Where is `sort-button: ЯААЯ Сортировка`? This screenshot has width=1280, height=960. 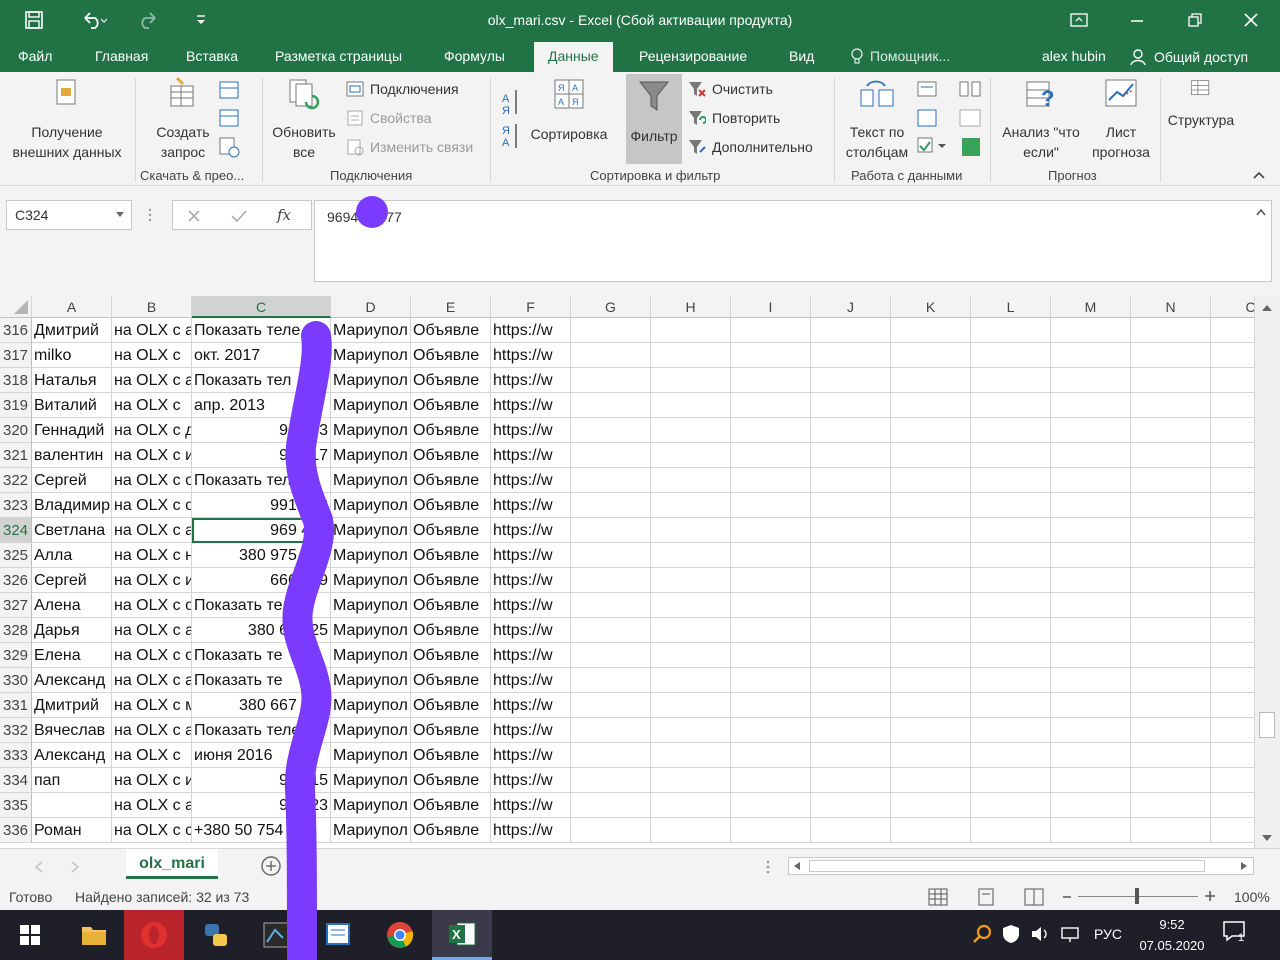
sort-button: ЯААЯ Сортировка is located at coordinates (569, 110).